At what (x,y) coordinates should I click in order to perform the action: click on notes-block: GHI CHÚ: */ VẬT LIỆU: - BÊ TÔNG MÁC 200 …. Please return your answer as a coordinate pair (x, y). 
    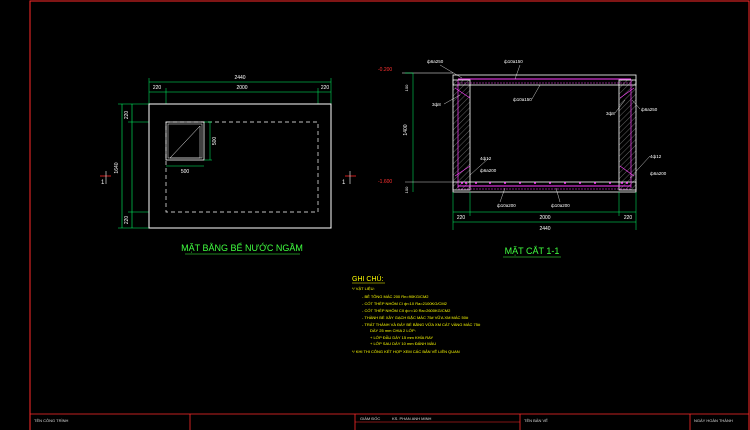
    Looking at the image, I should click on (416, 314).